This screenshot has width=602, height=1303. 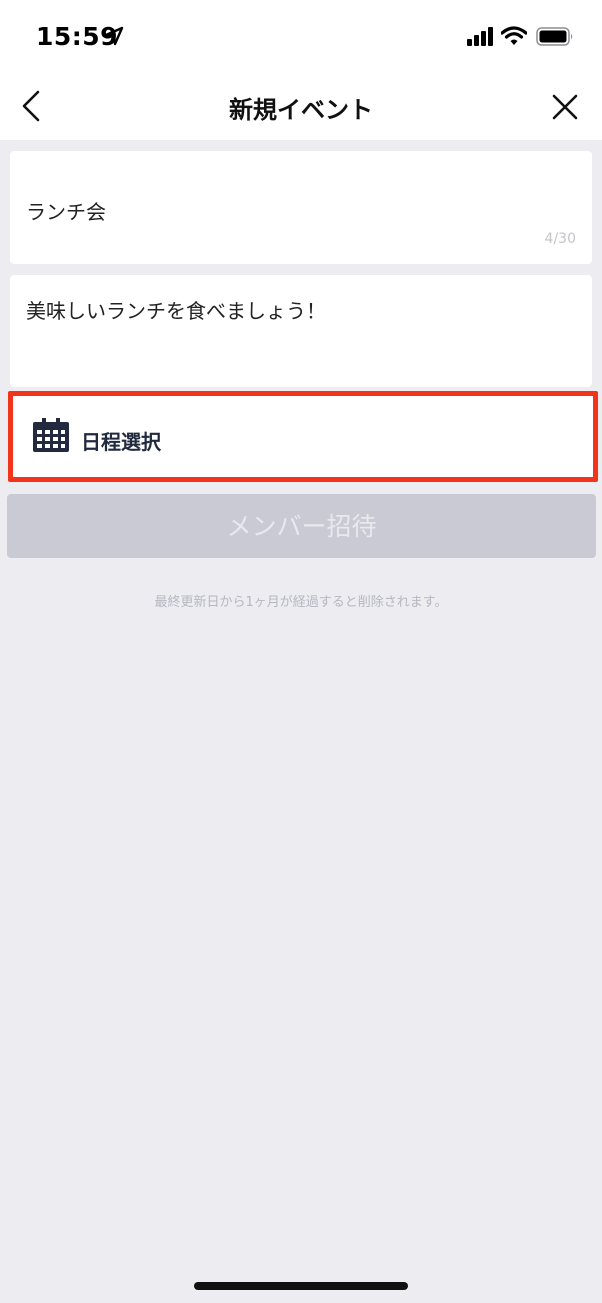 I want to click on title-char-counter: 4/30, so click(x=560, y=239).